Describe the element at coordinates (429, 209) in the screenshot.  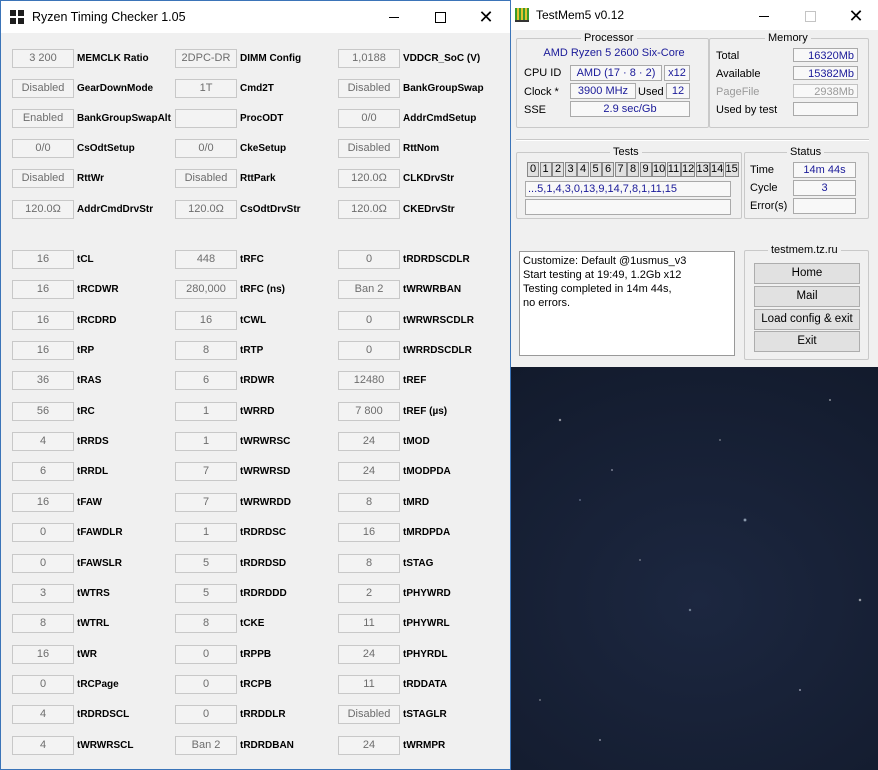
I see `timing-label: CKEDrvStr` at that location.